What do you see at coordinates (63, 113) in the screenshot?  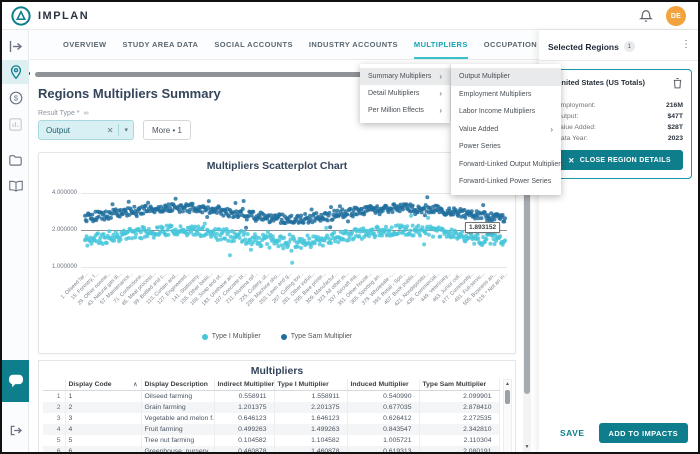 I see `result-type-label: Result Type * ∞` at bounding box center [63, 113].